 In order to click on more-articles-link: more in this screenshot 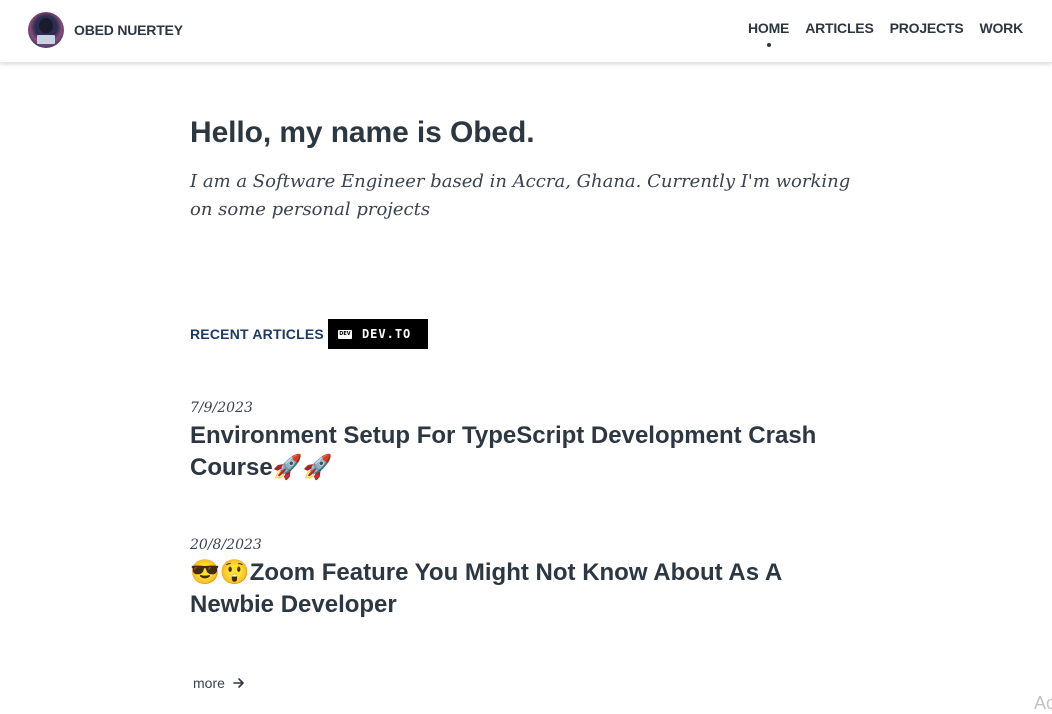, I will do `click(219, 683)`.